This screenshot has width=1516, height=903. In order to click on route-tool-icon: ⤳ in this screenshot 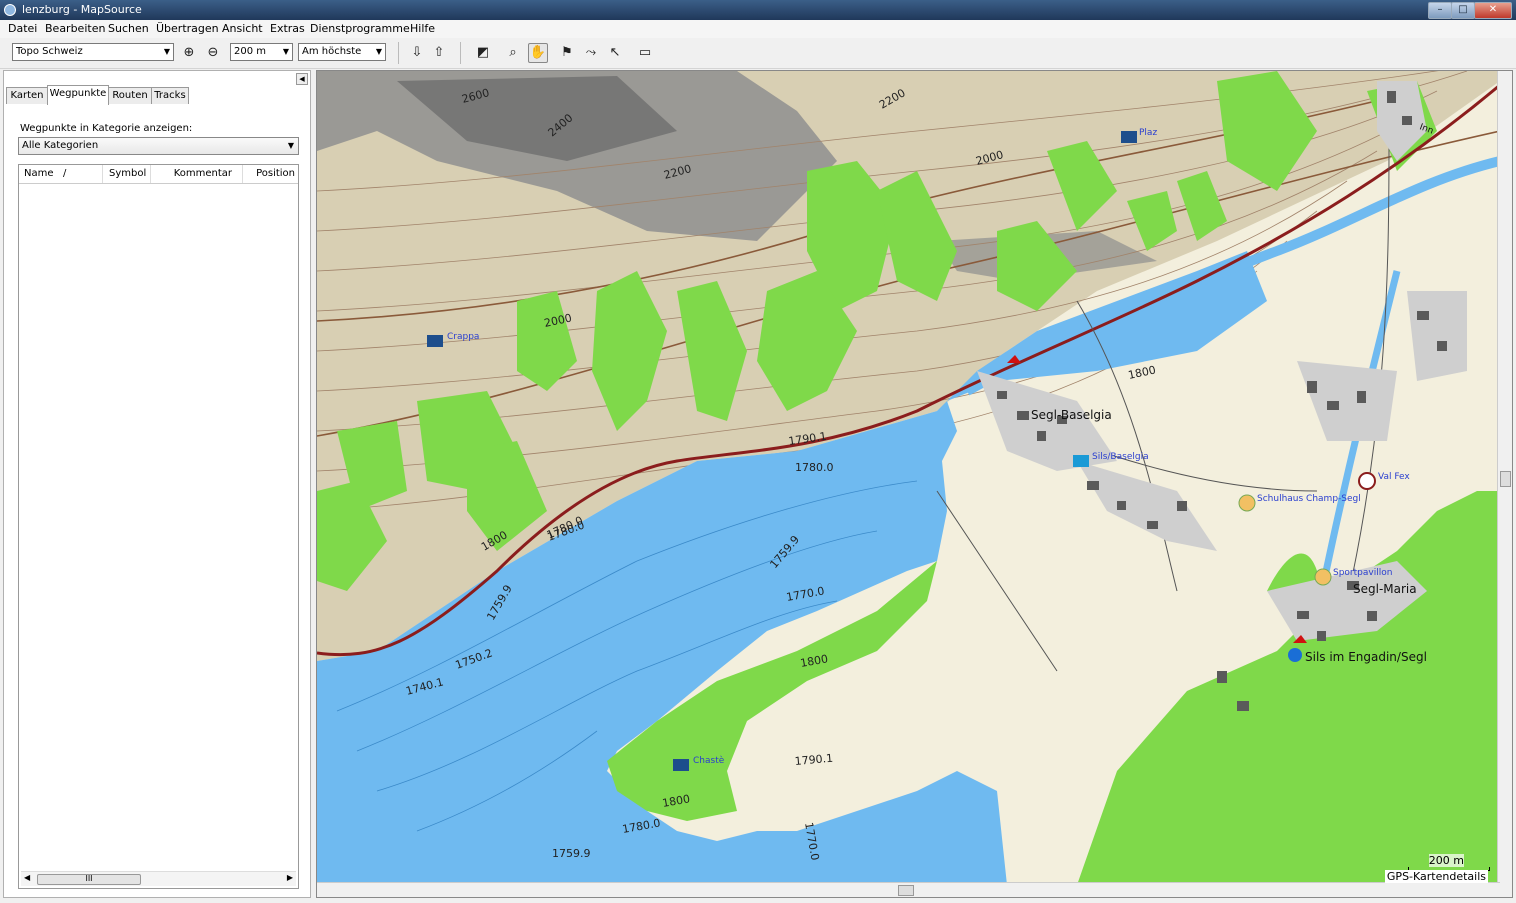, I will do `click(591, 53)`.